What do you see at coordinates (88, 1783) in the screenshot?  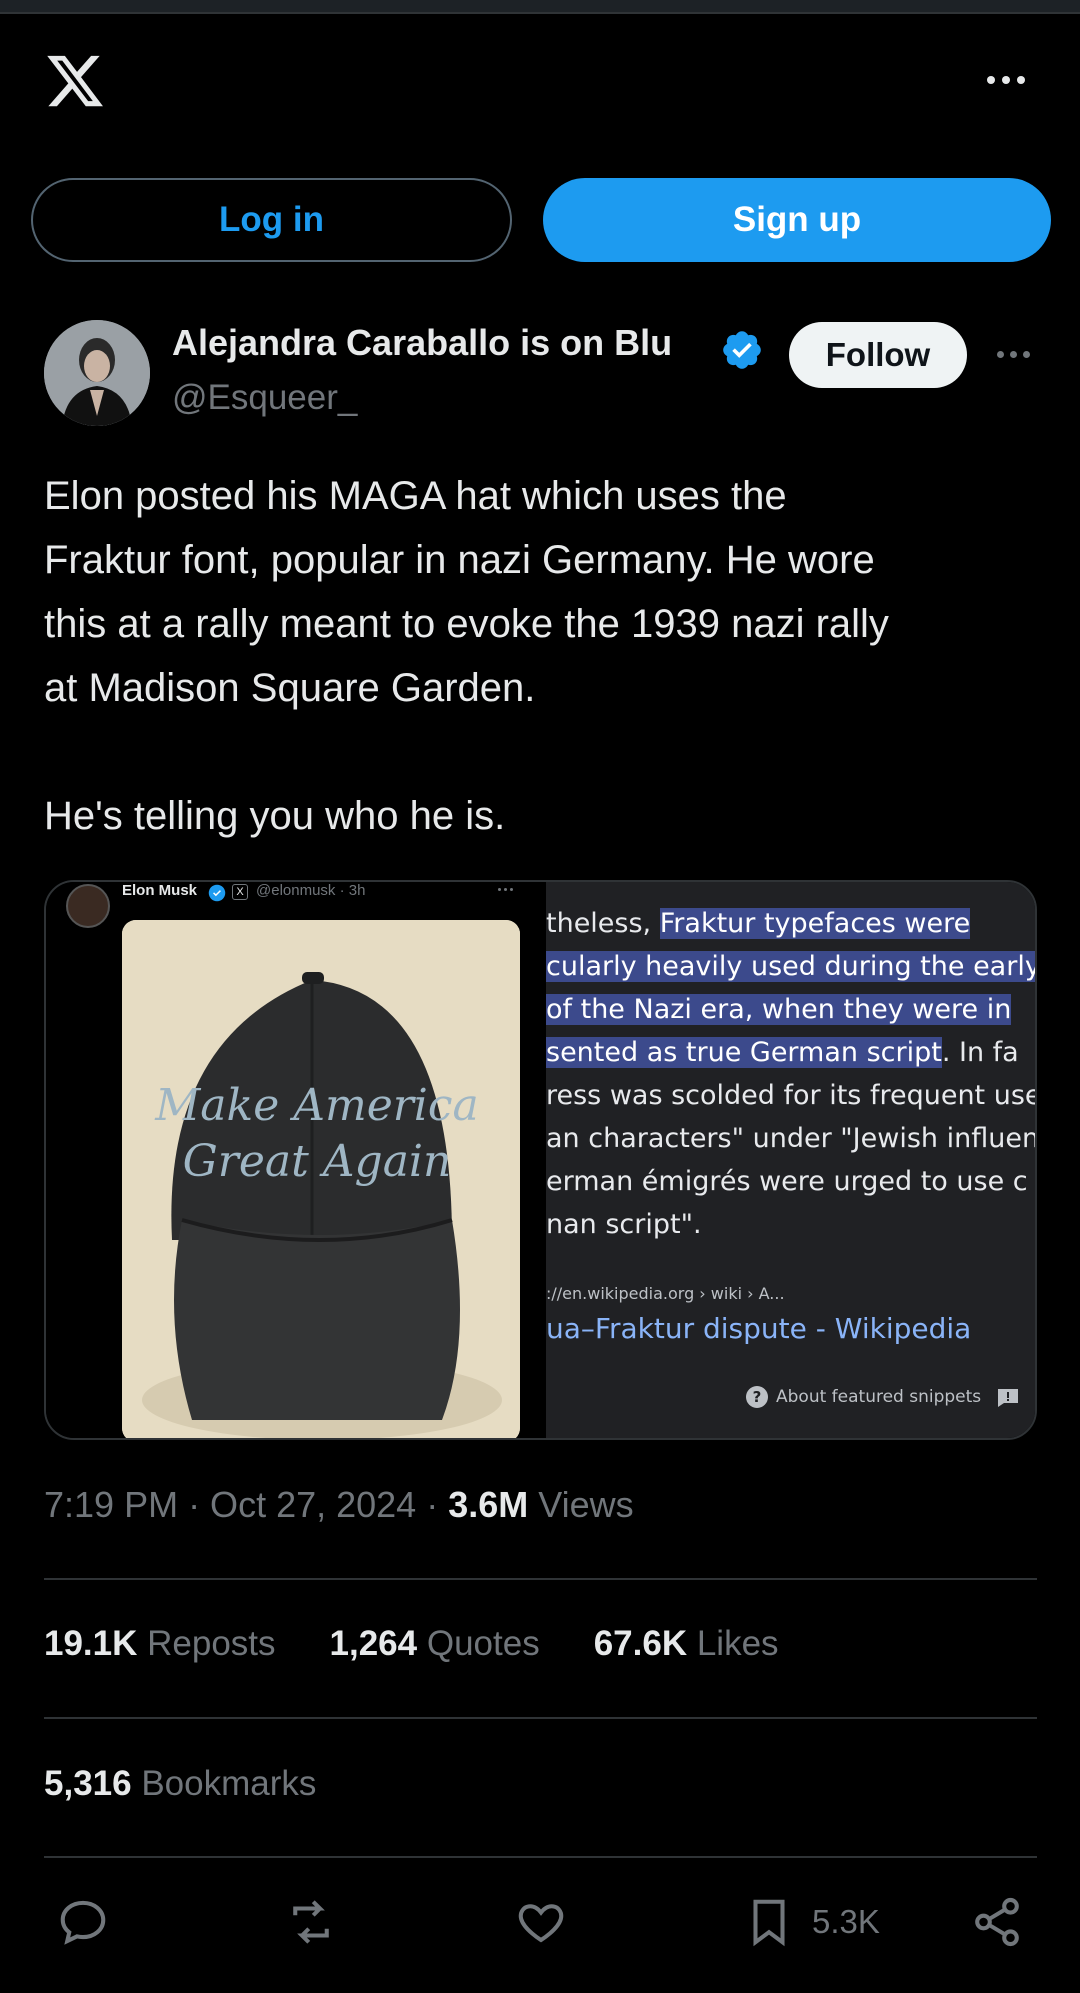 I see `bookmarks-count: 5,316` at bounding box center [88, 1783].